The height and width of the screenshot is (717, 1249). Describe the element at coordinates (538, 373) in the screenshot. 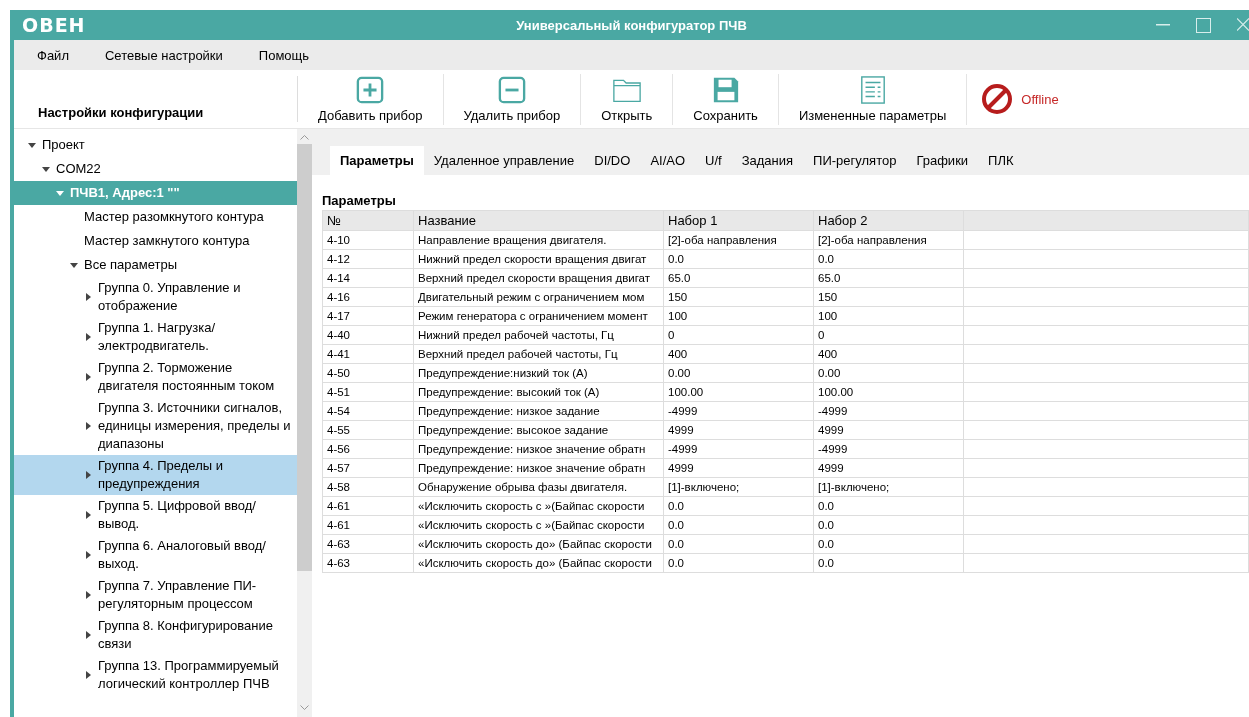

I see `table-cell: Предупреждение:низкий ток (А)` at that location.